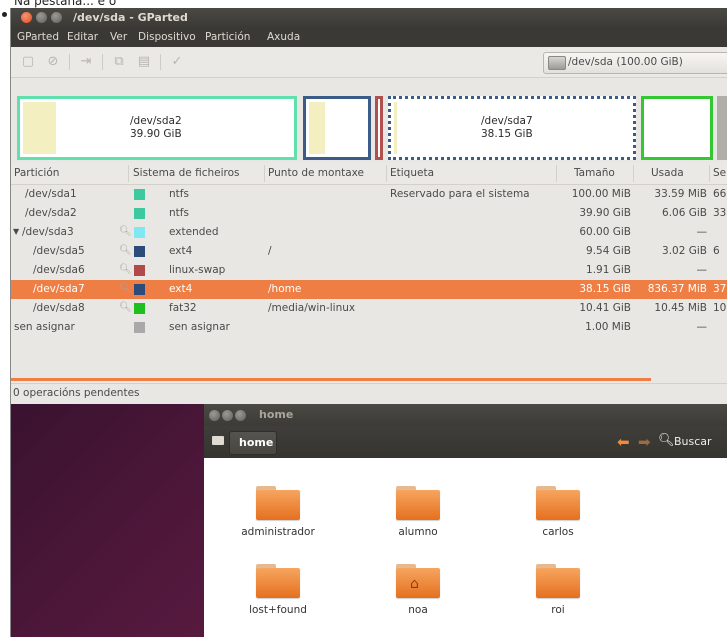 The width and height of the screenshot is (727, 637). Describe the element at coordinates (283, 37) in the screenshot. I see `menu-axuda: Axuda` at that location.